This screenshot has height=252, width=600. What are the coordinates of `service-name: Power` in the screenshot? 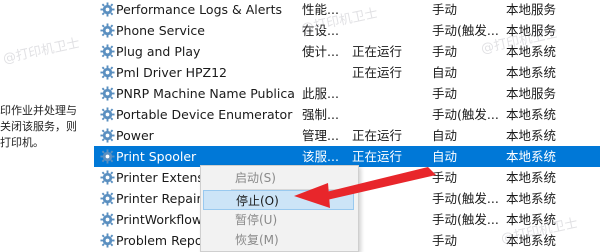 It's located at (135, 135).